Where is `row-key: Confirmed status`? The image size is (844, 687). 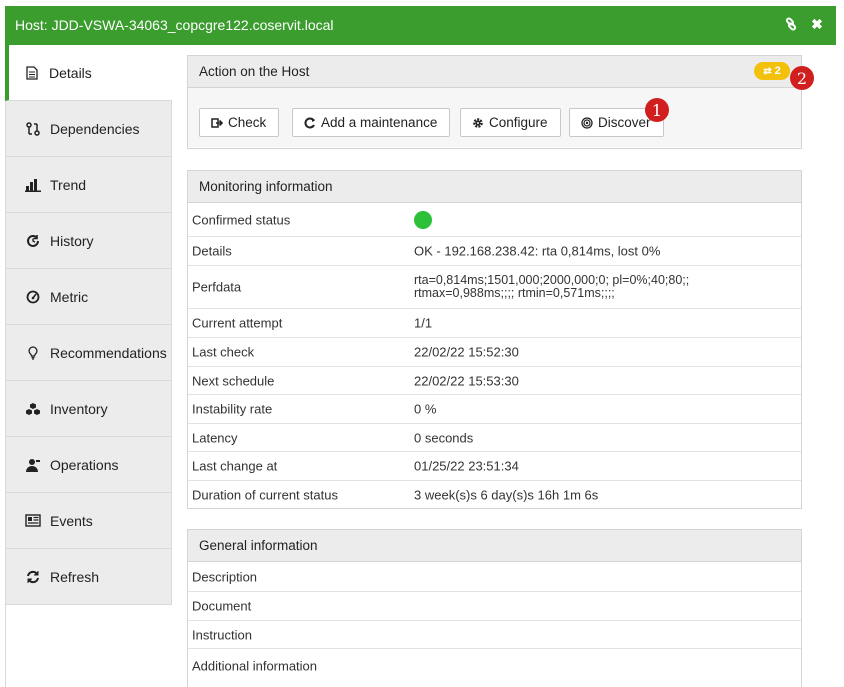 row-key: Confirmed status is located at coordinates (241, 219).